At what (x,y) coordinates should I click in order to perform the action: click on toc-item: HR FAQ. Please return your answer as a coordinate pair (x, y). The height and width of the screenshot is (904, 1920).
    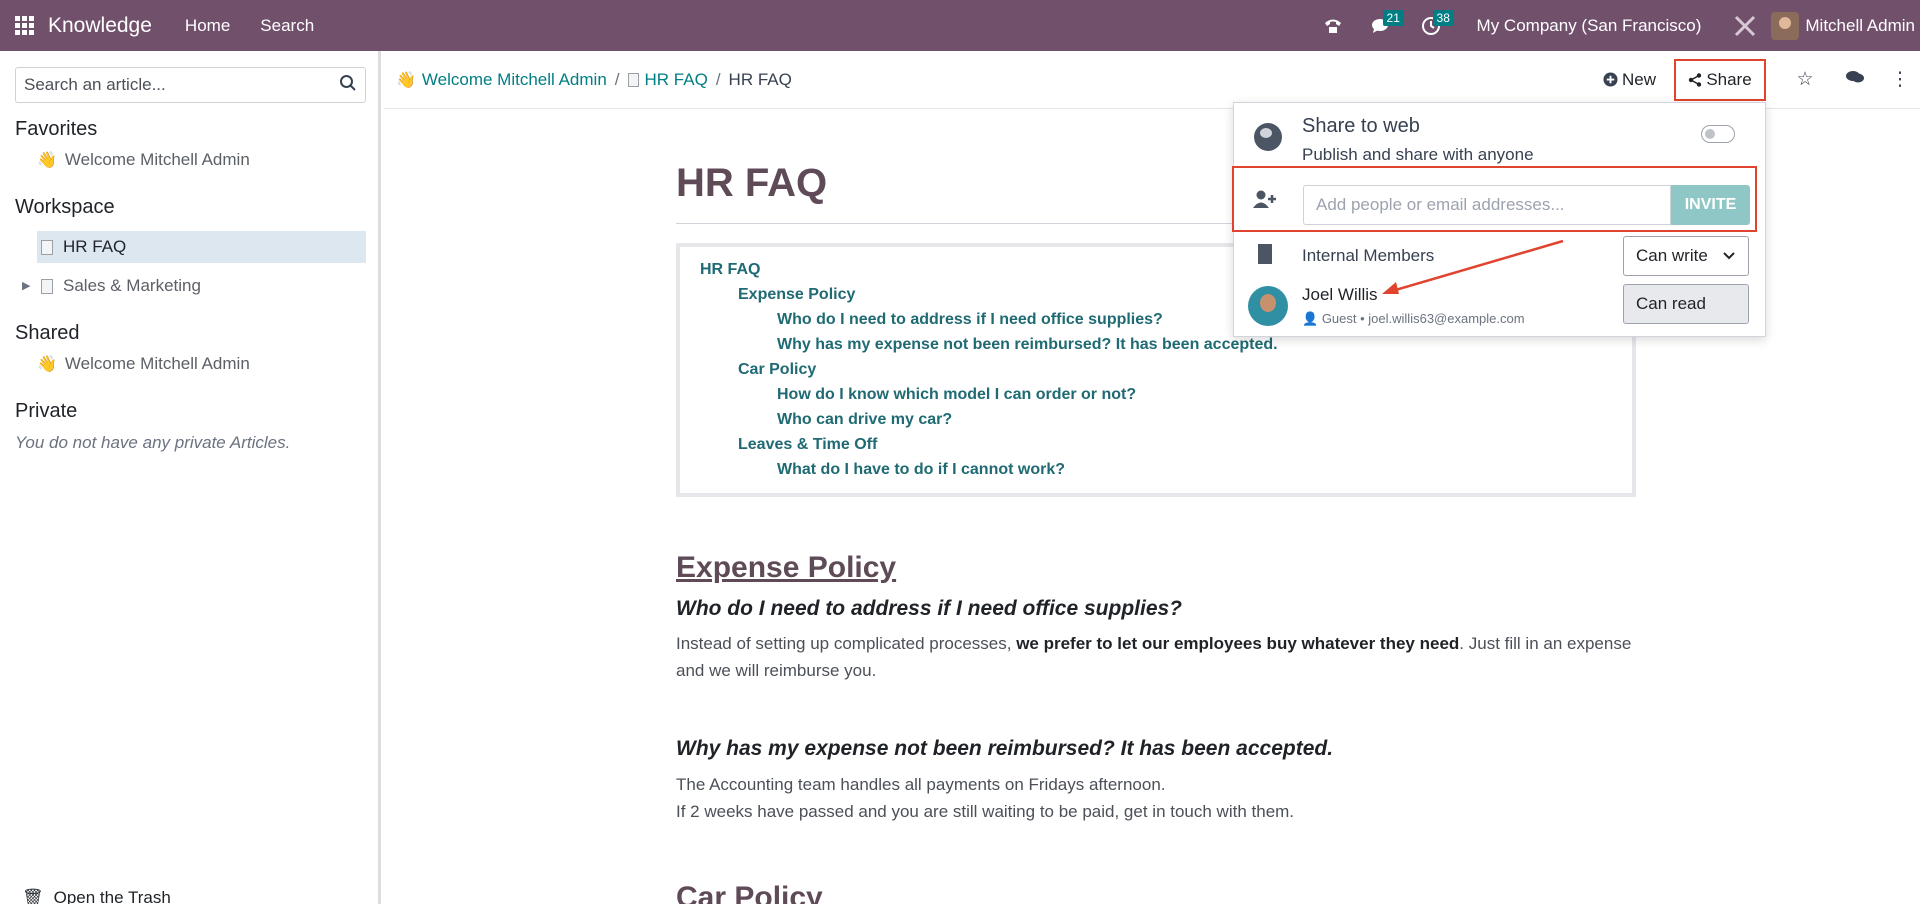
    Looking at the image, I should click on (730, 270).